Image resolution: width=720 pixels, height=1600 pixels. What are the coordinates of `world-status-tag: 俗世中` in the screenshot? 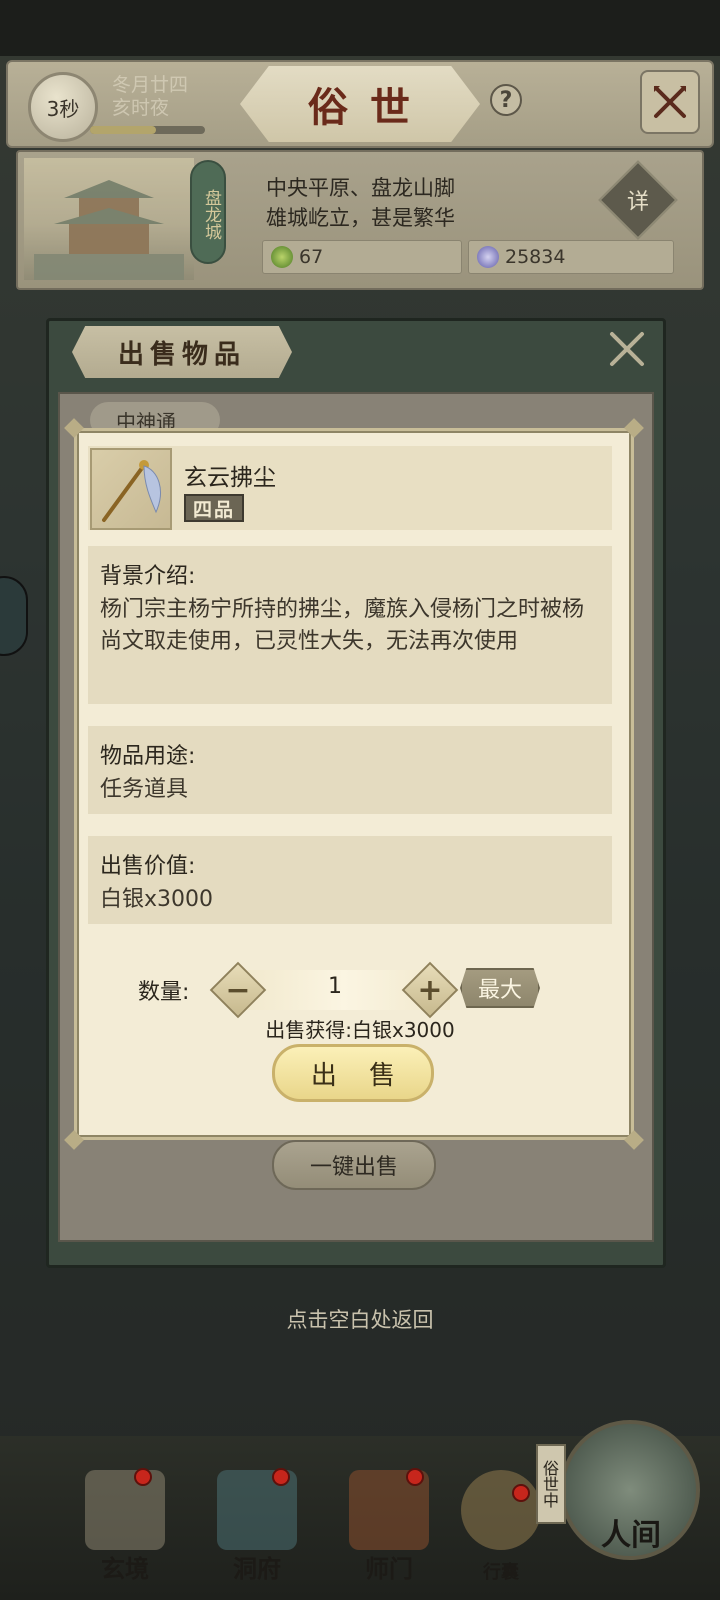 It's located at (551, 1484).